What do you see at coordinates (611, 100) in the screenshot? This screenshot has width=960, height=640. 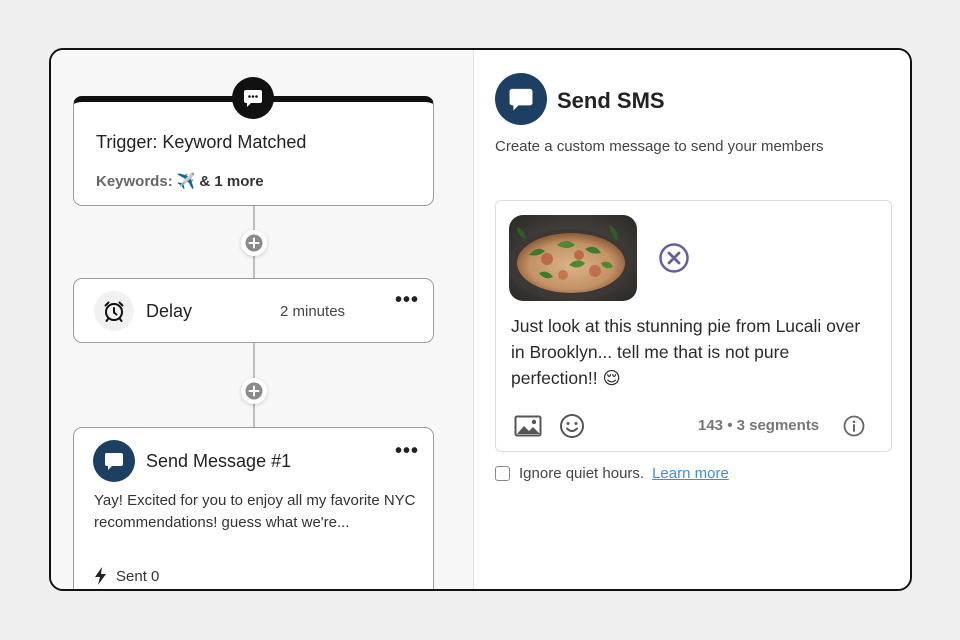 I see `panel-title: Send SMS` at bounding box center [611, 100].